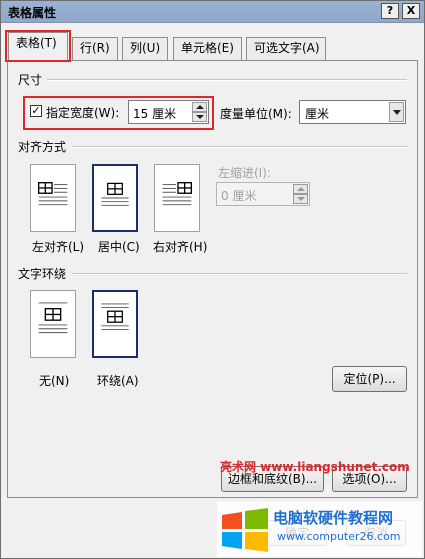  Describe the element at coordinates (339, 536) in the screenshot. I see `watermark-url: www.computer26.com` at that location.